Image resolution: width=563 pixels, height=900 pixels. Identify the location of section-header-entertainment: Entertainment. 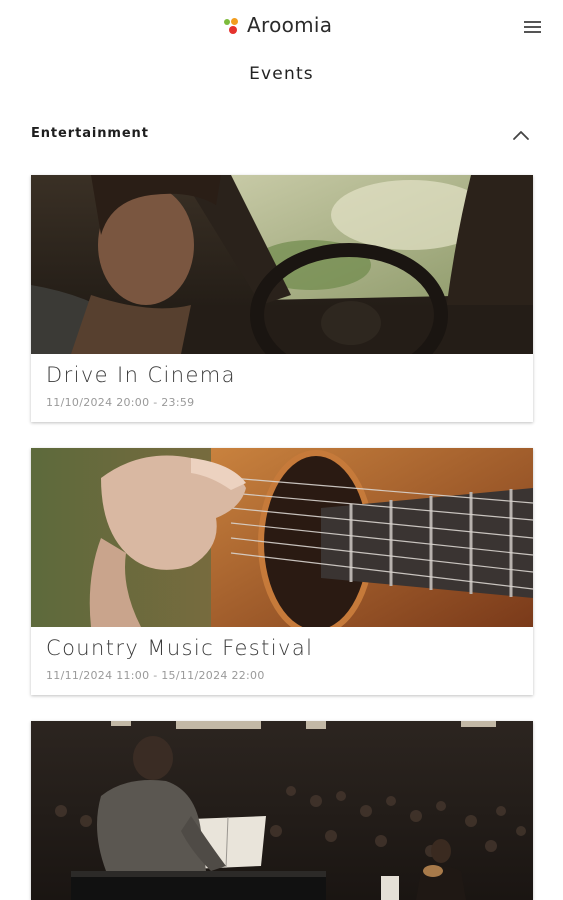
(282, 135).